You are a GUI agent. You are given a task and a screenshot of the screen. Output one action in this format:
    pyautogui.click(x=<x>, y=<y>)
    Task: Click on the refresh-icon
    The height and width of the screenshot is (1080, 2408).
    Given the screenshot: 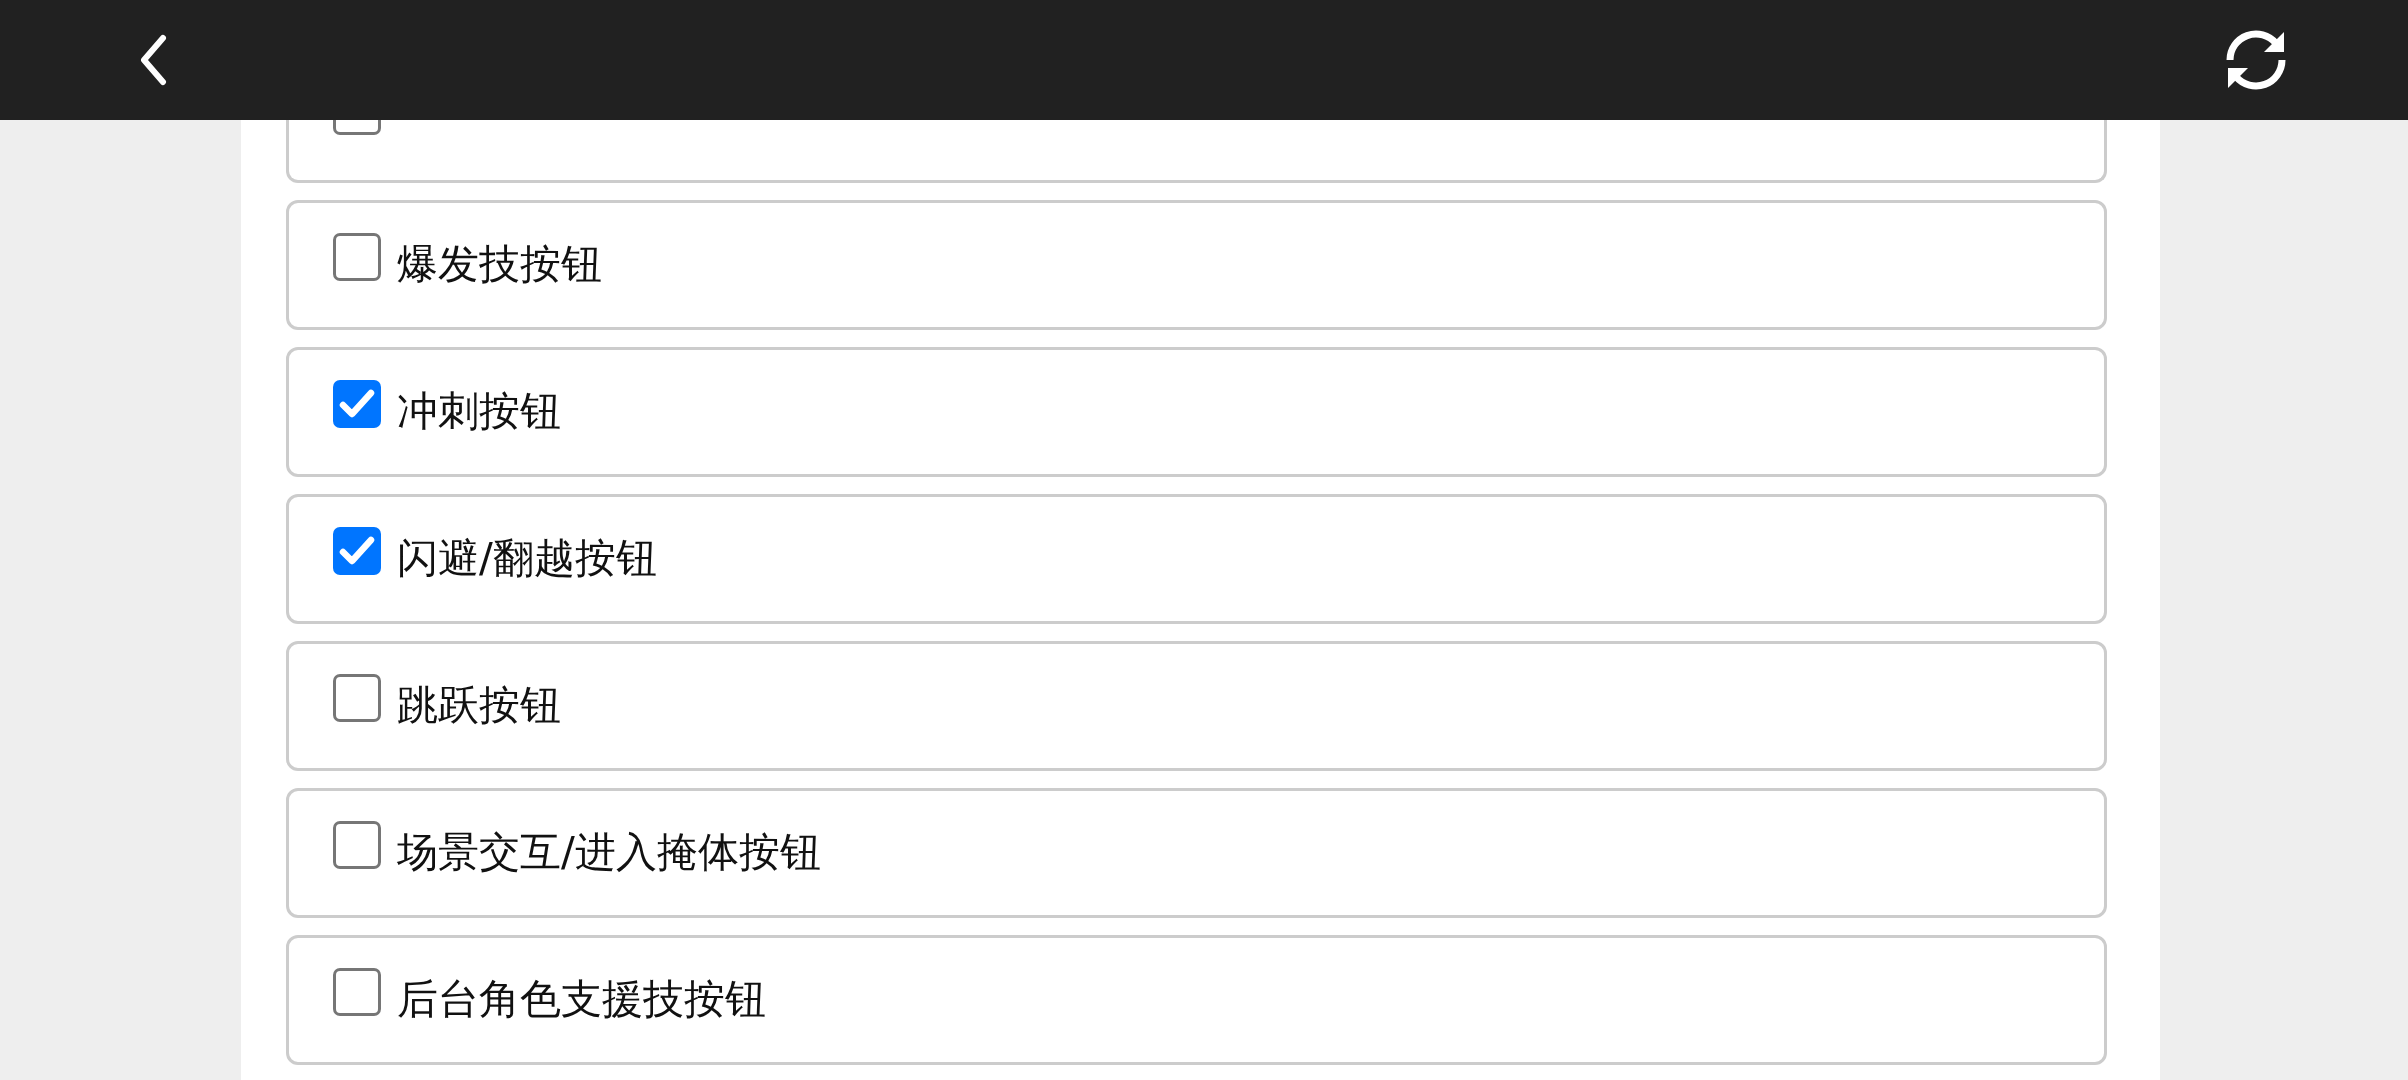 What is the action you would take?
    pyautogui.click(x=2256, y=60)
    